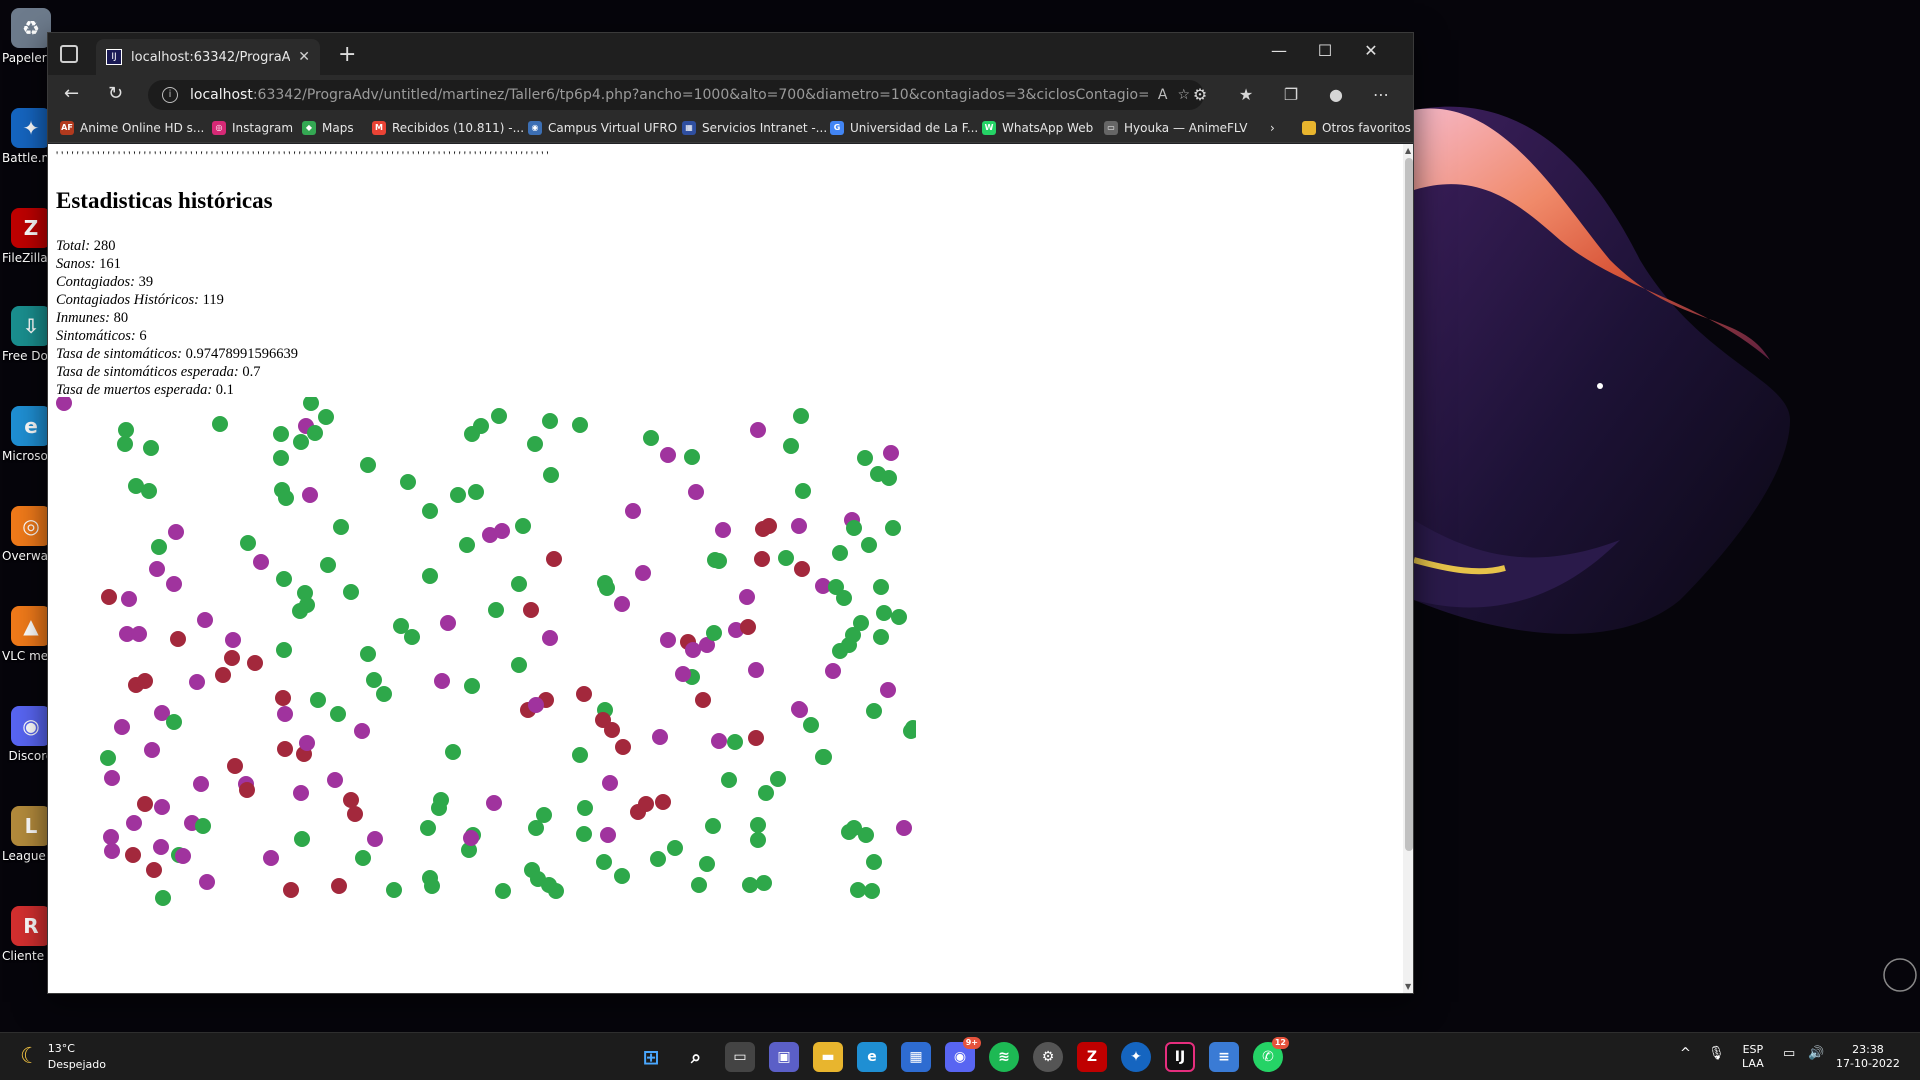  What do you see at coordinates (1336, 94) in the screenshot?
I see `profile-avatar: ●` at bounding box center [1336, 94].